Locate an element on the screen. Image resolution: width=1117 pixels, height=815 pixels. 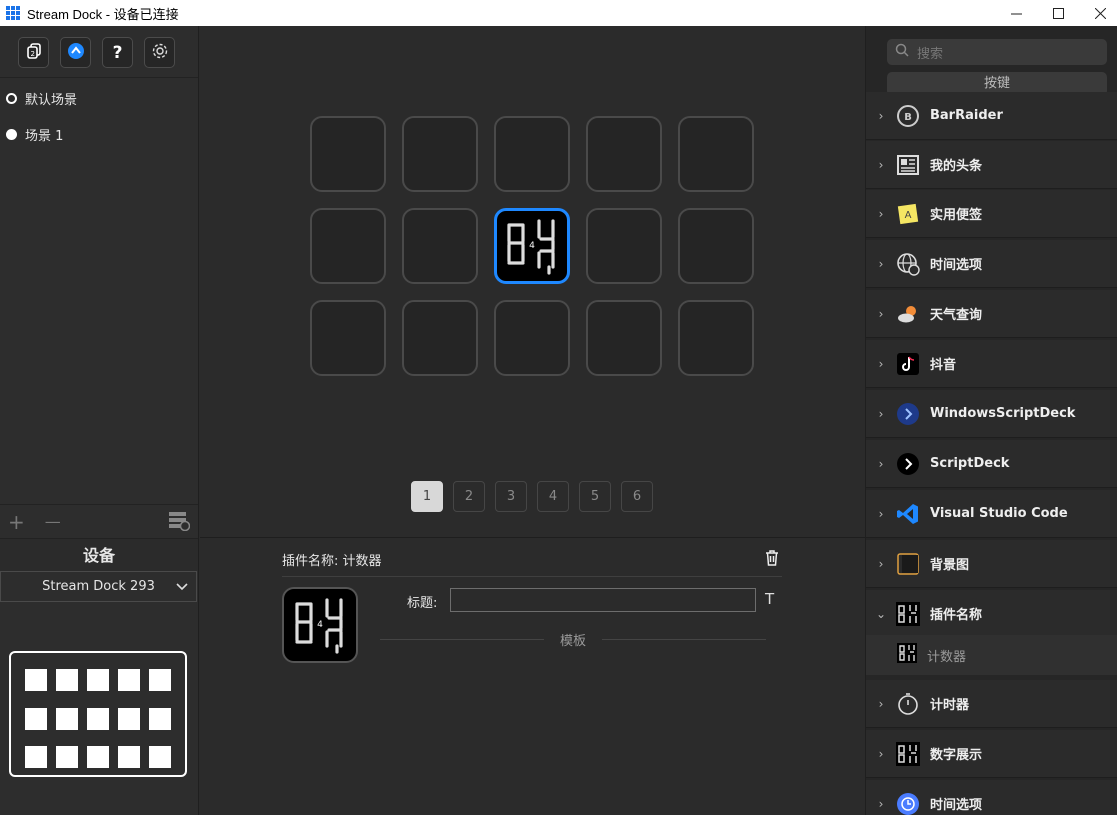
title-format-button: T is located at coordinates (769, 599).